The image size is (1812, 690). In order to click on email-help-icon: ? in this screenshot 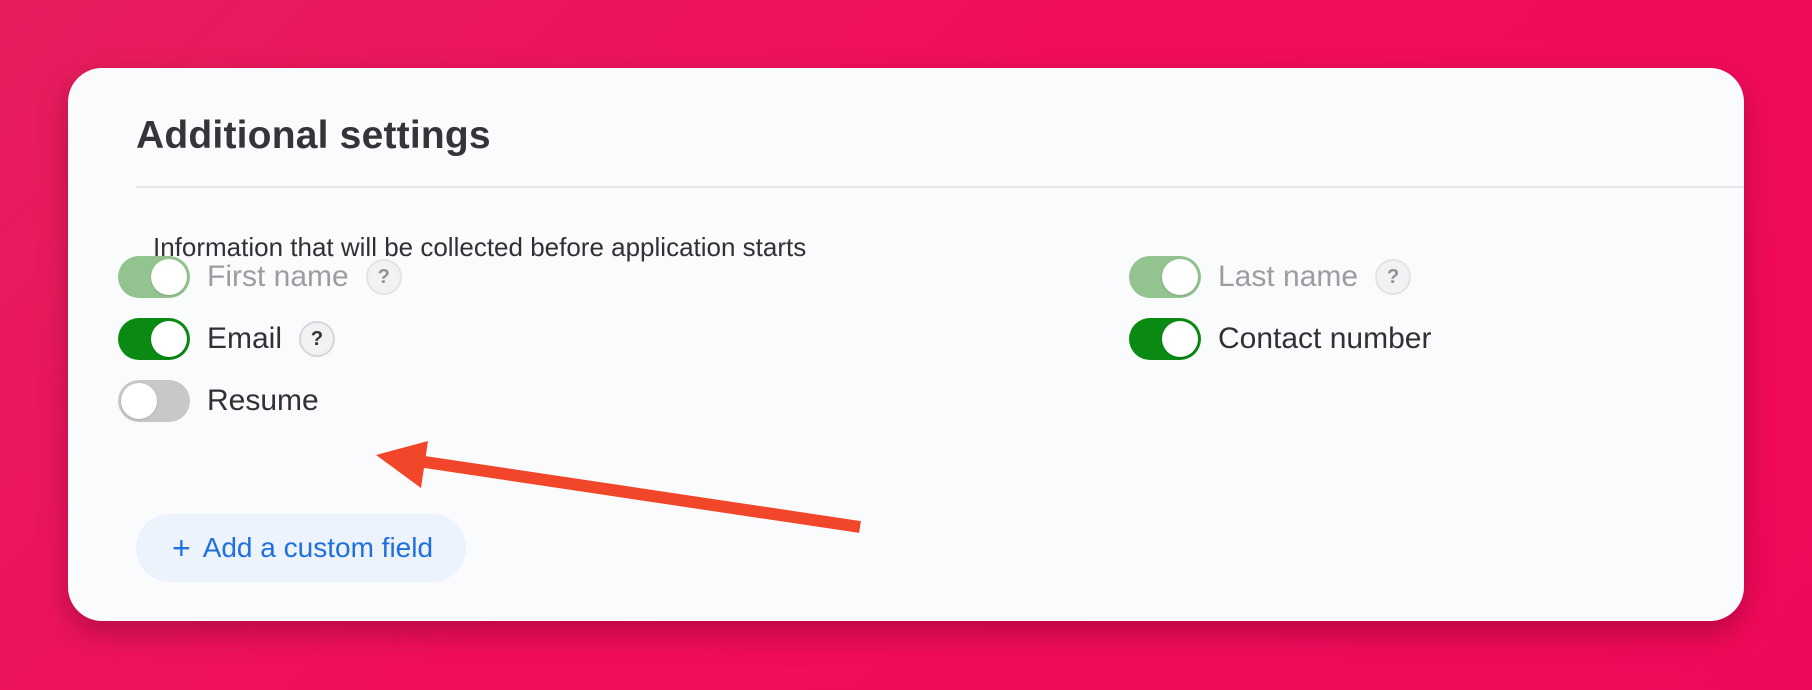, I will do `click(317, 339)`.